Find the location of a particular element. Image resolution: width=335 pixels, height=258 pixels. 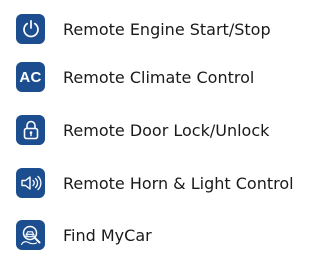

feature-label: Remote Door Lock/Unlock is located at coordinates (166, 130).